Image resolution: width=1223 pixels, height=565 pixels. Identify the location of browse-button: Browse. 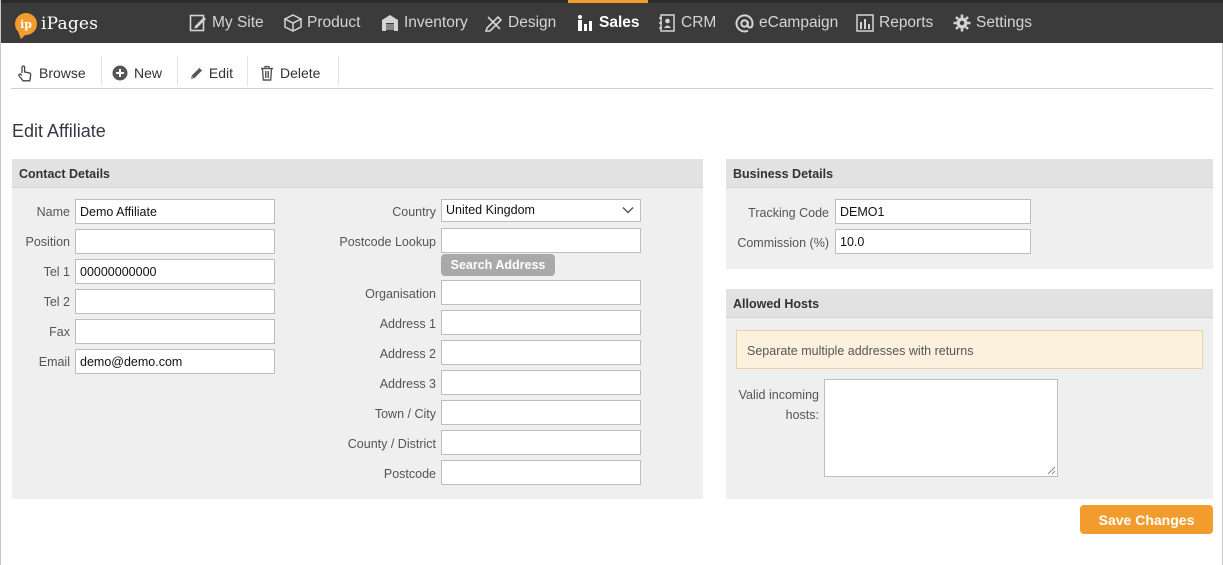
(56, 71).